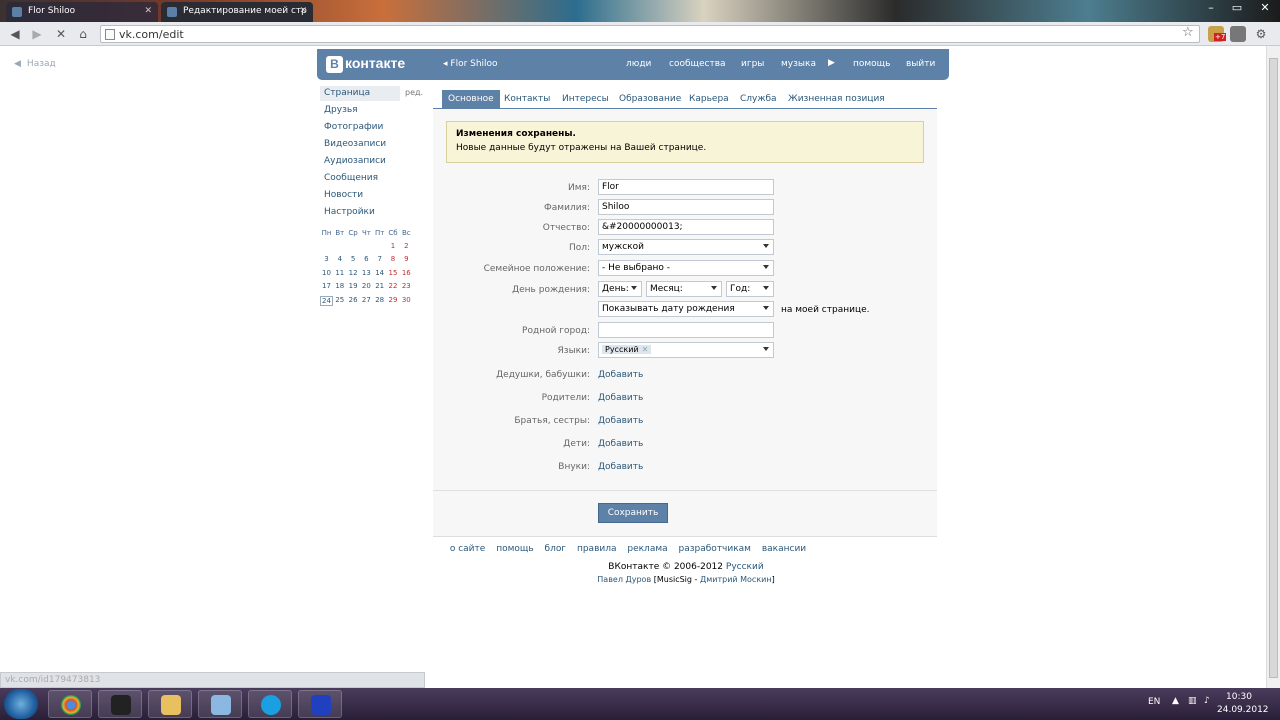 The image size is (1280, 720). What do you see at coordinates (360, 144) in the screenshot?
I see `sidebar-item-videos: Видеозаписи` at bounding box center [360, 144].